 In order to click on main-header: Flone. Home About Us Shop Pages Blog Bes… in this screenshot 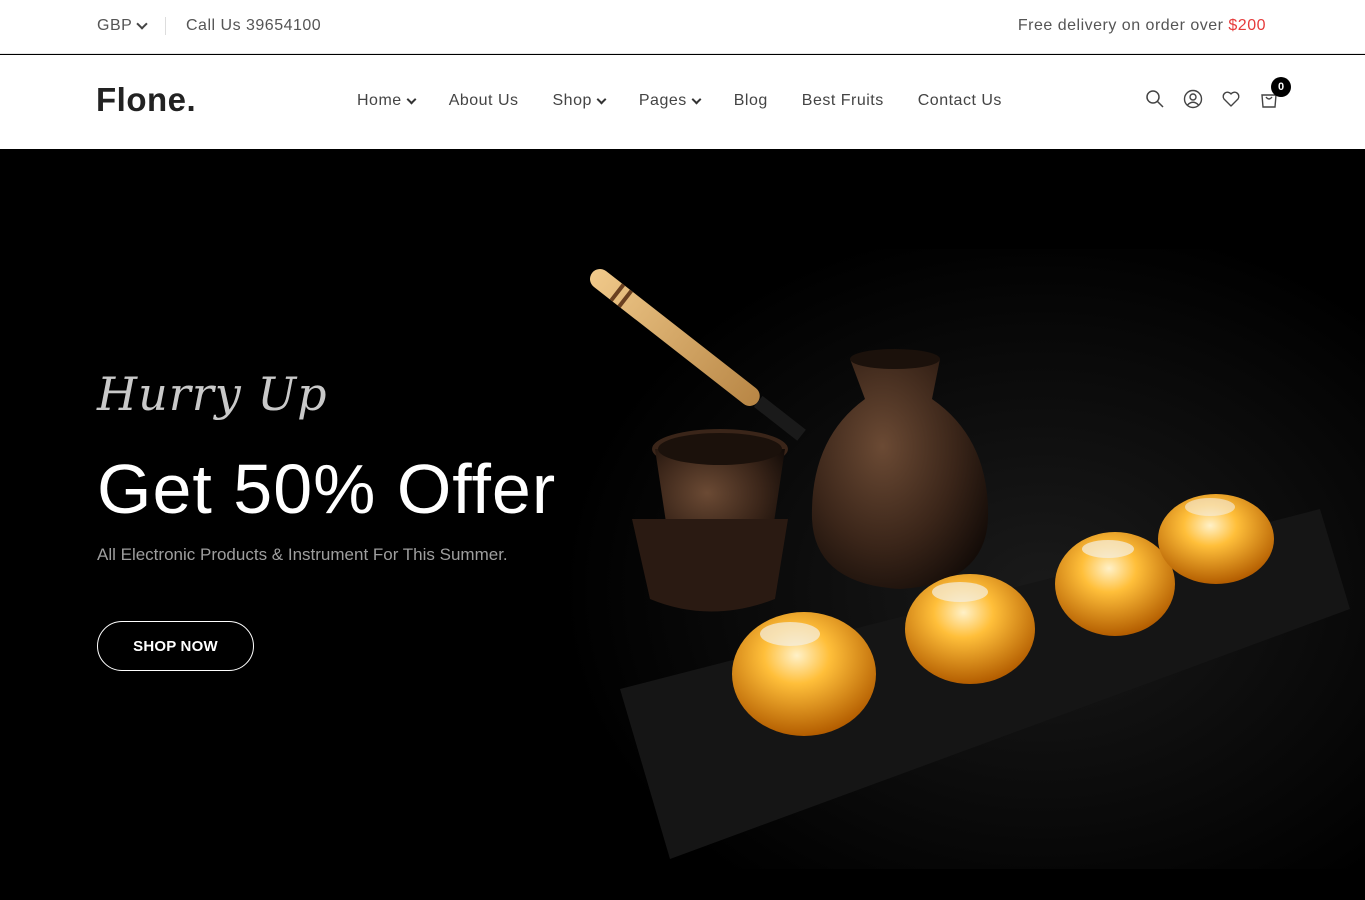, I will do `click(682, 102)`.